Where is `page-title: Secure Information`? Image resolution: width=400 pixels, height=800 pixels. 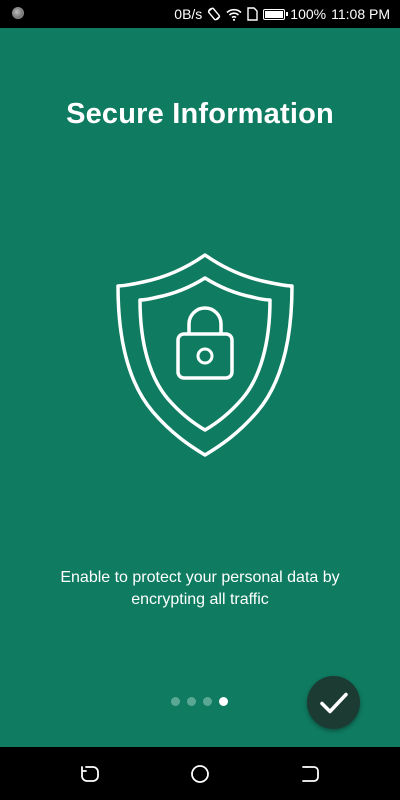
page-title: Secure Information is located at coordinates (200, 114).